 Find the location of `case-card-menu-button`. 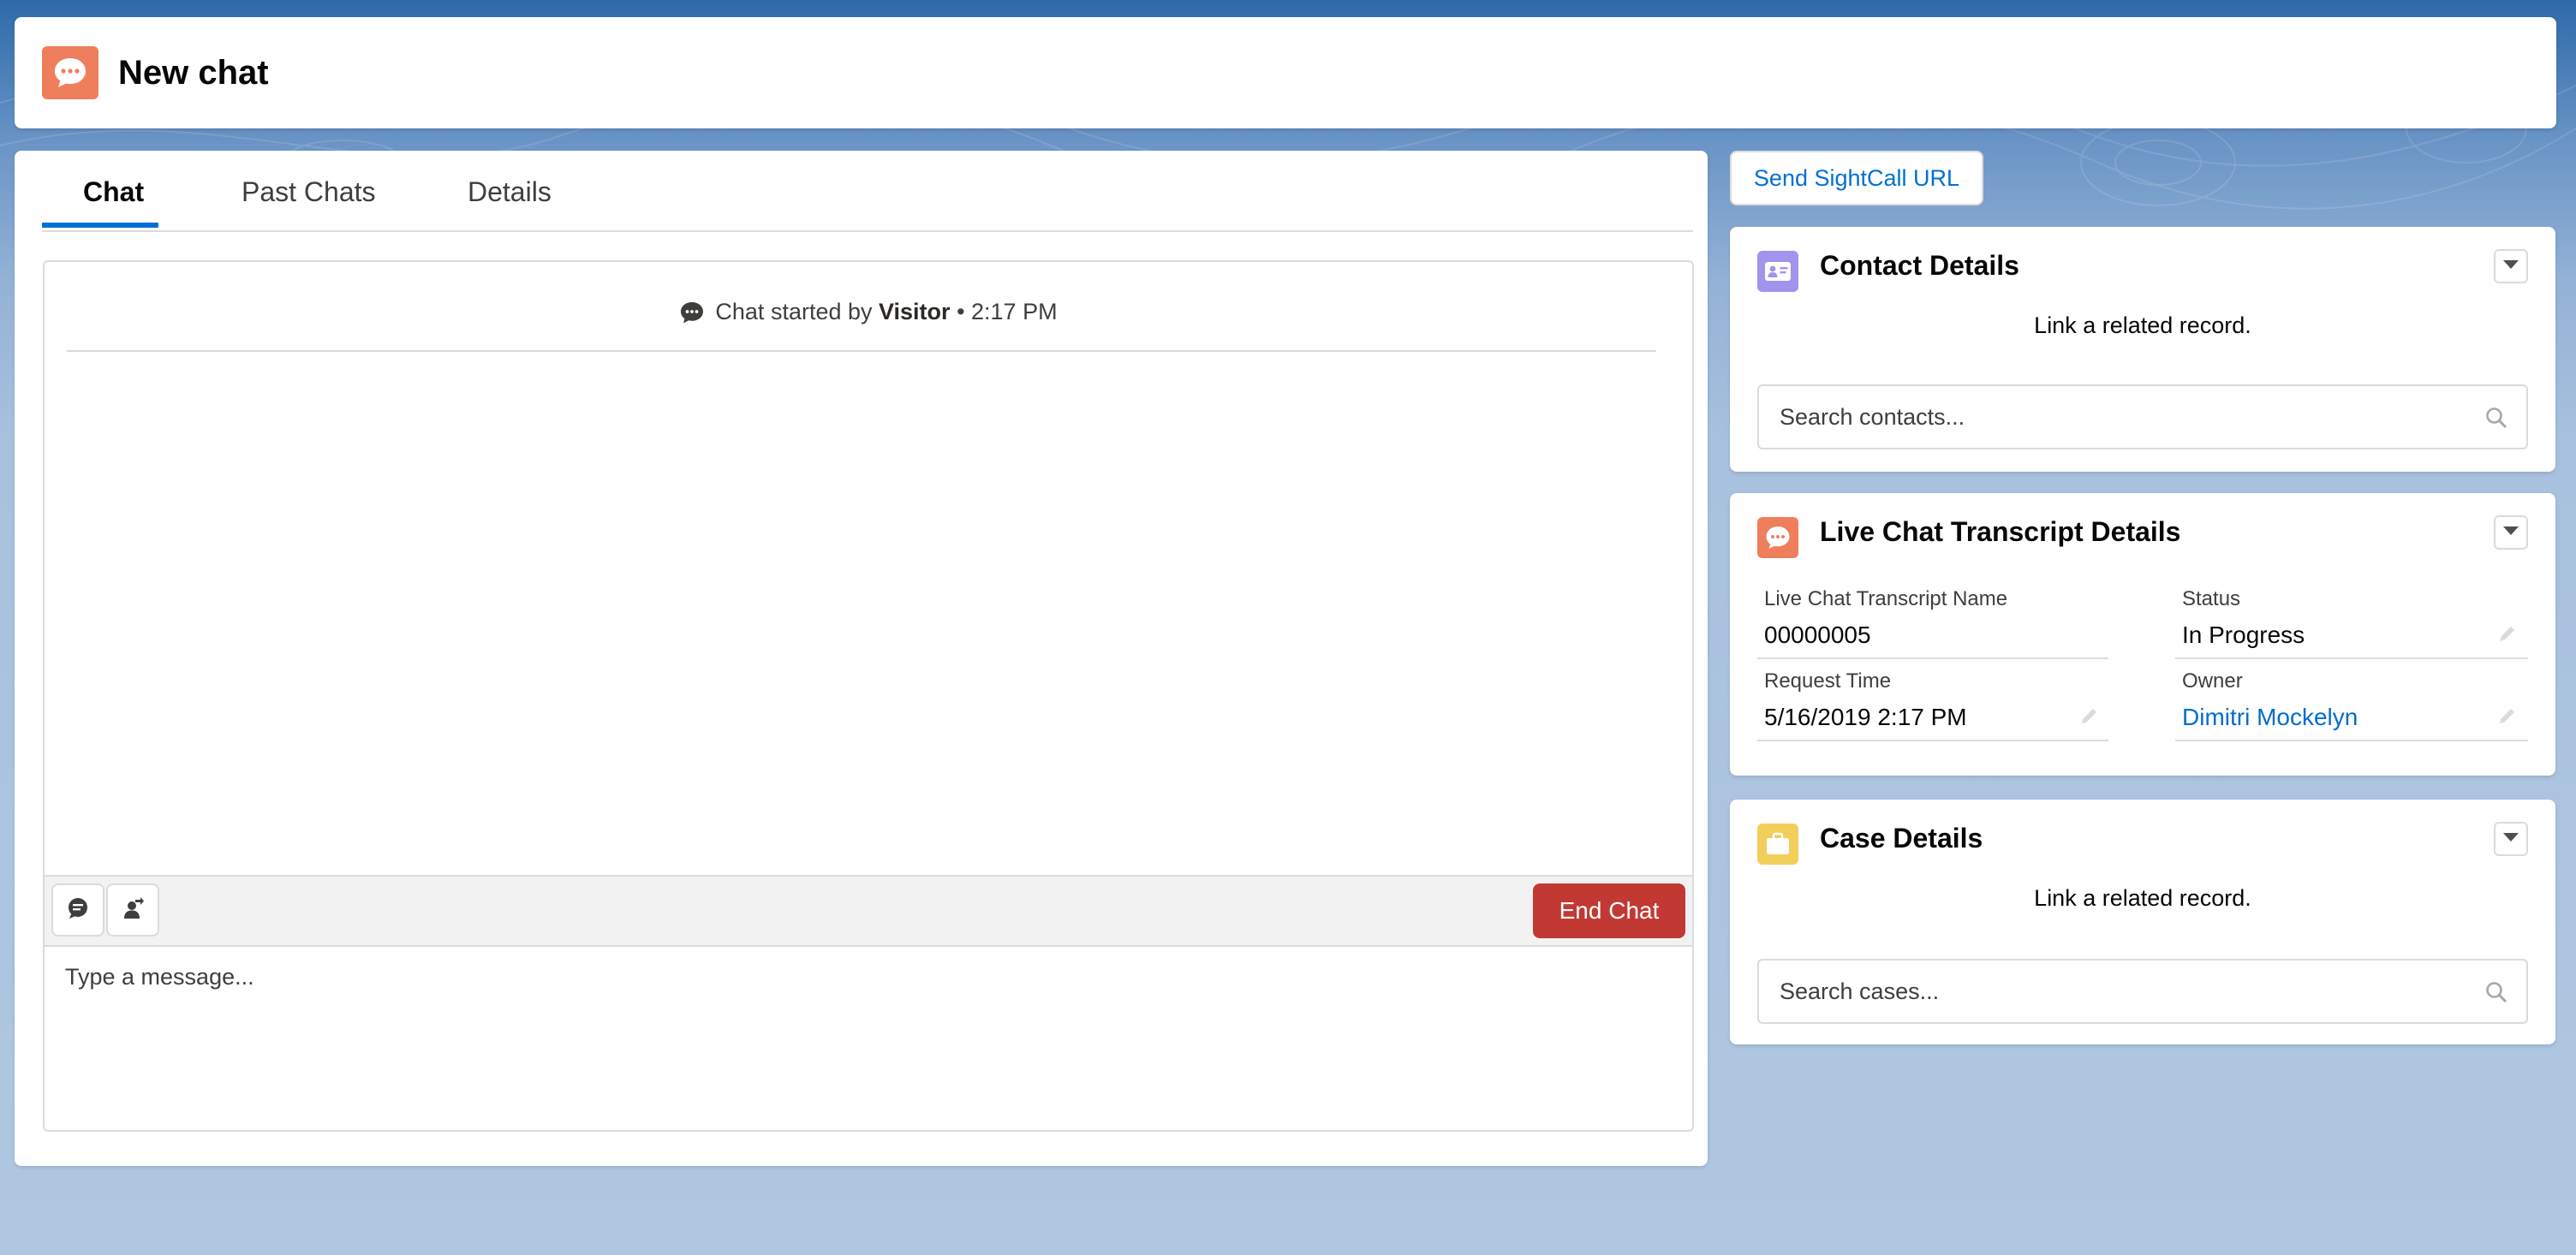

case-card-menu-button is located at coordinates (2511, 839).